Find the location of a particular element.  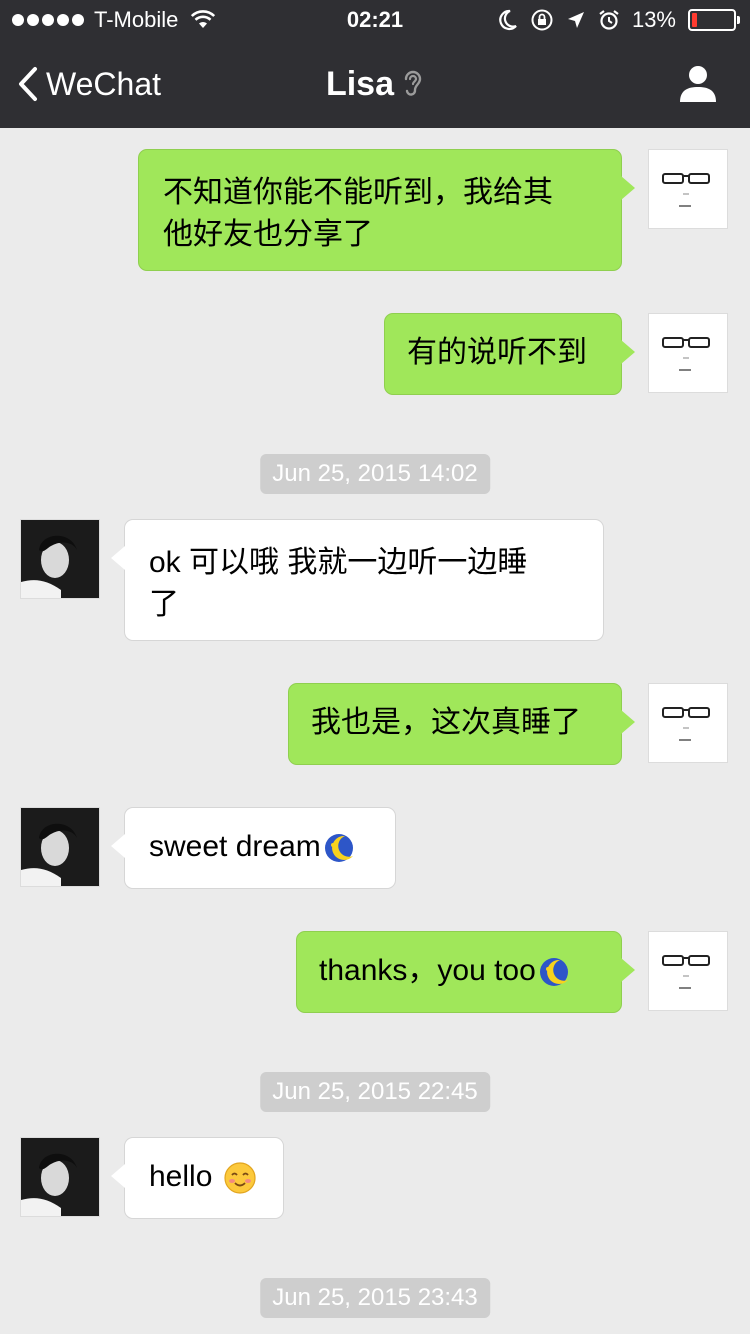

message-text-line: 了 is located at coordinates (164, 604).